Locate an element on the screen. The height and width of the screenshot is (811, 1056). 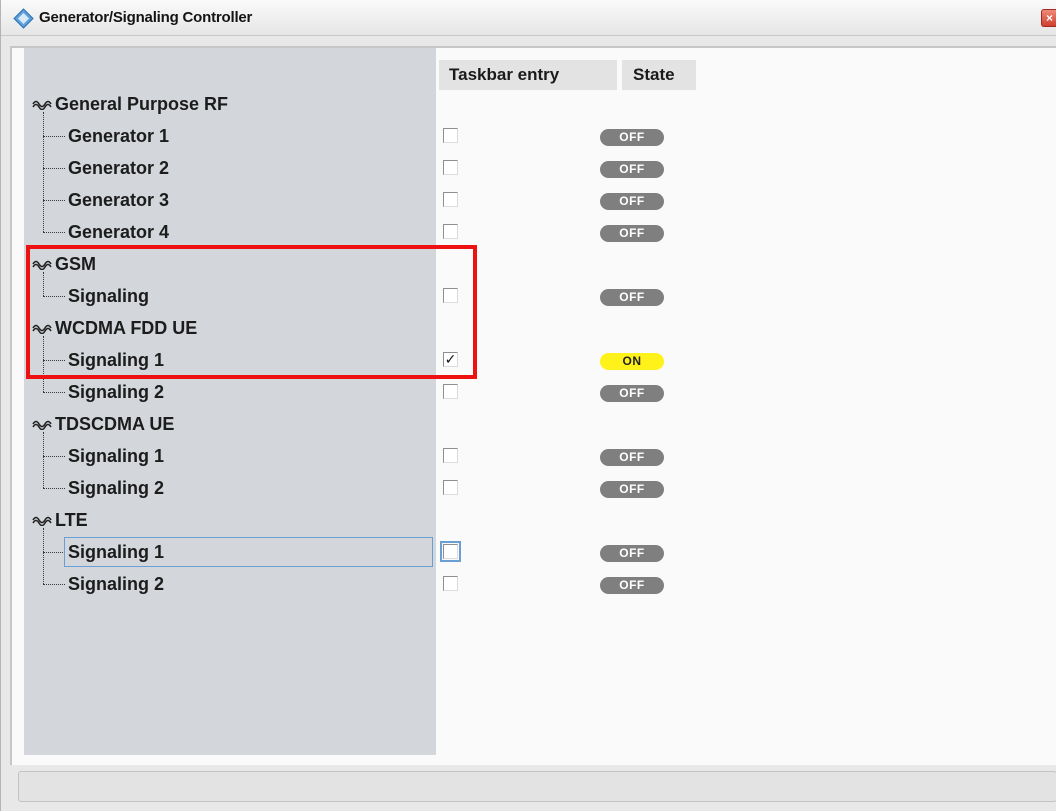
tree-group-row: General Purpose RF is located at coordinates (528, 104).